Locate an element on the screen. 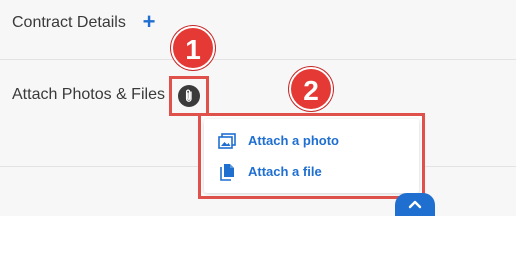  file-icon is located at coordinates (227, 172).